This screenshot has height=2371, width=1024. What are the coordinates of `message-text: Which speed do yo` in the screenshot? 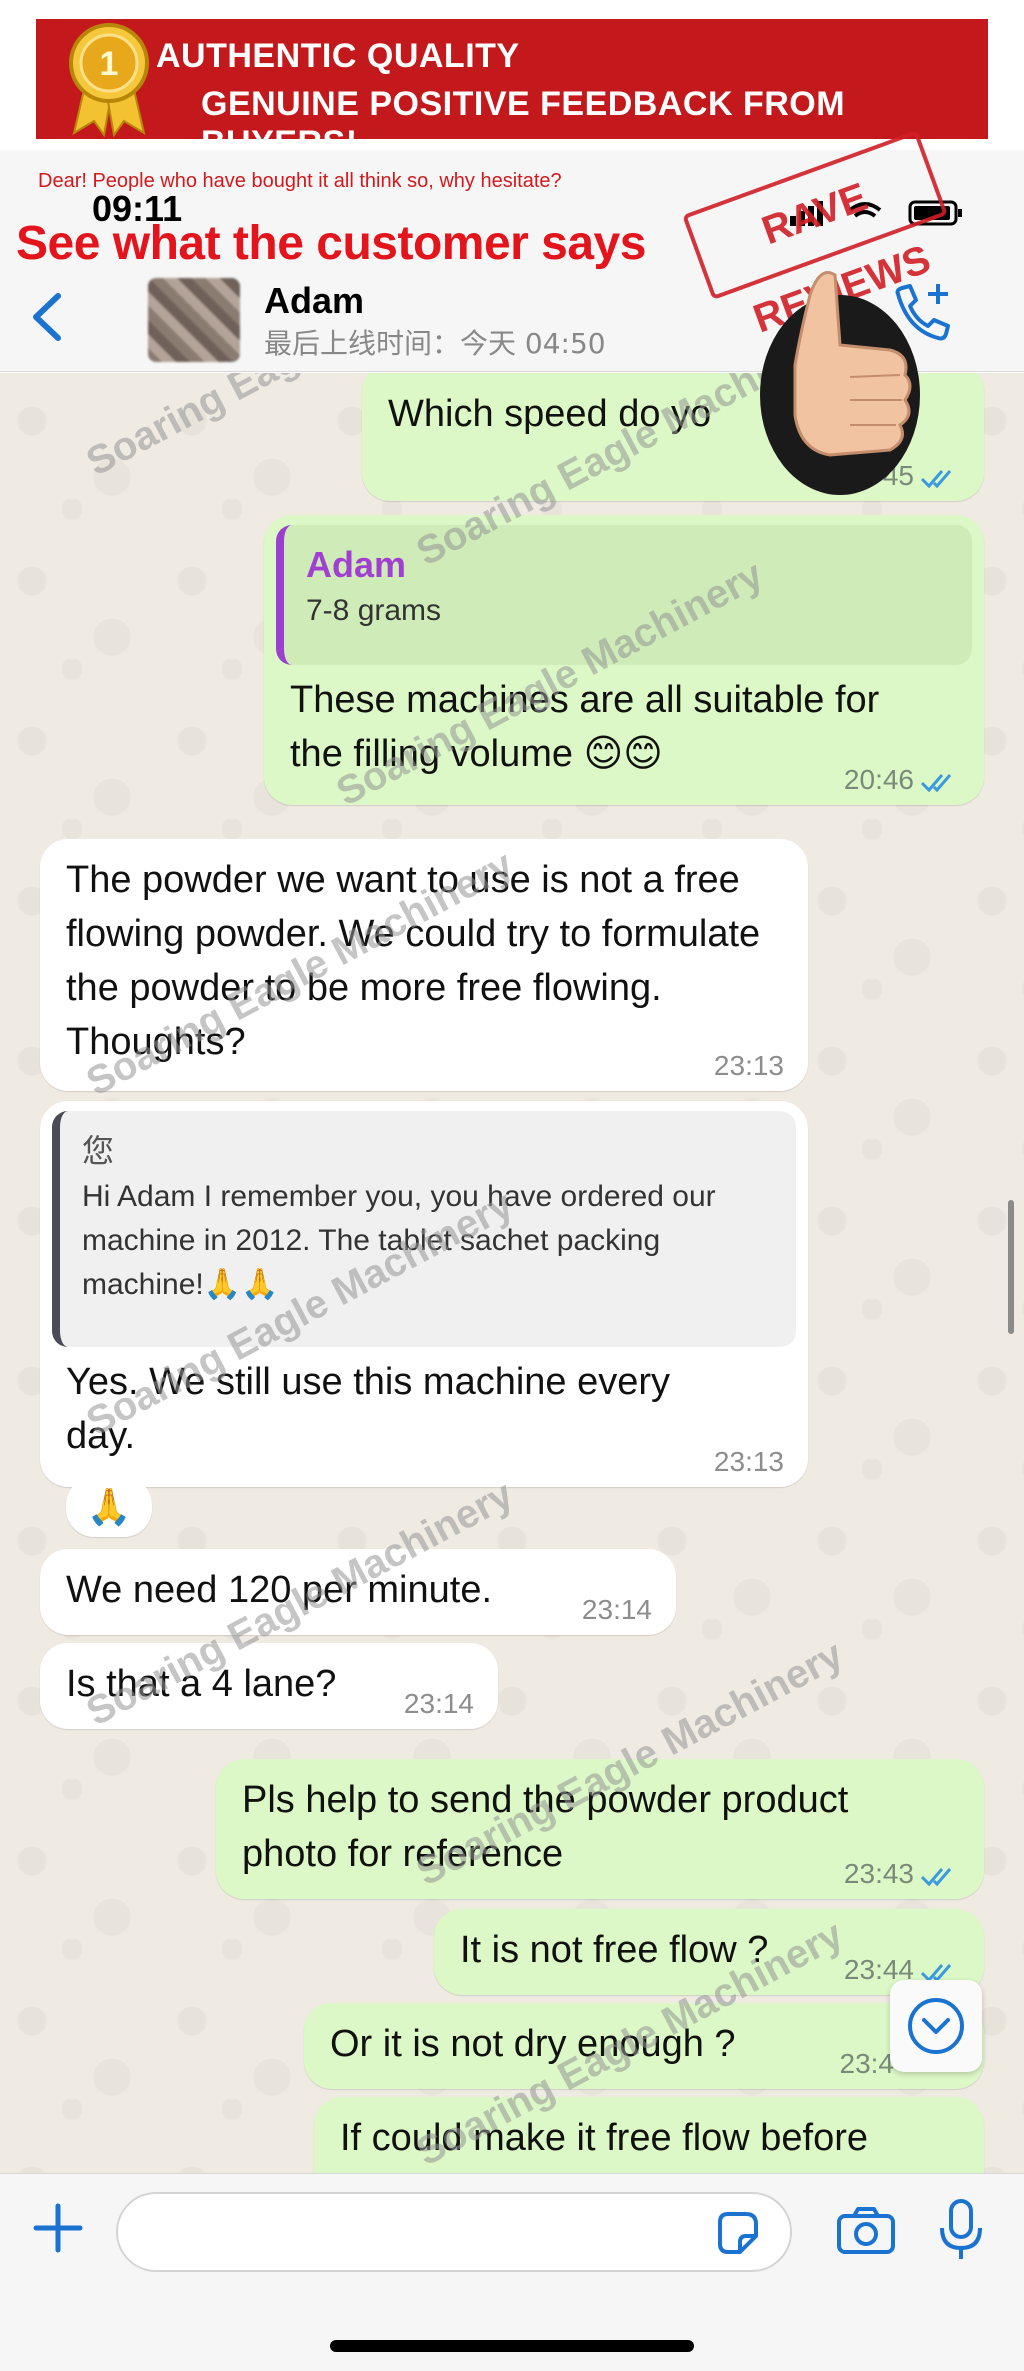 It's located at (550, 414).